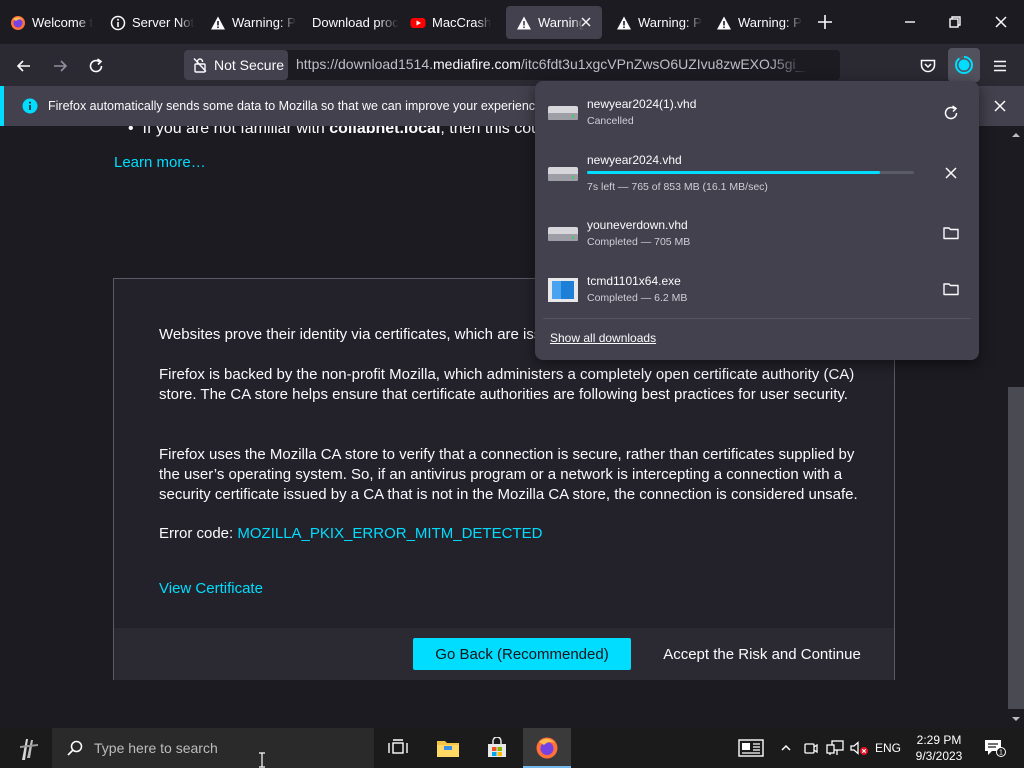 This screenshot has height=768, width=1024. What do you see at coordinates (586, 22) in the screenshot?
I see `close-tab-icon` at bounding box center [586, 22].